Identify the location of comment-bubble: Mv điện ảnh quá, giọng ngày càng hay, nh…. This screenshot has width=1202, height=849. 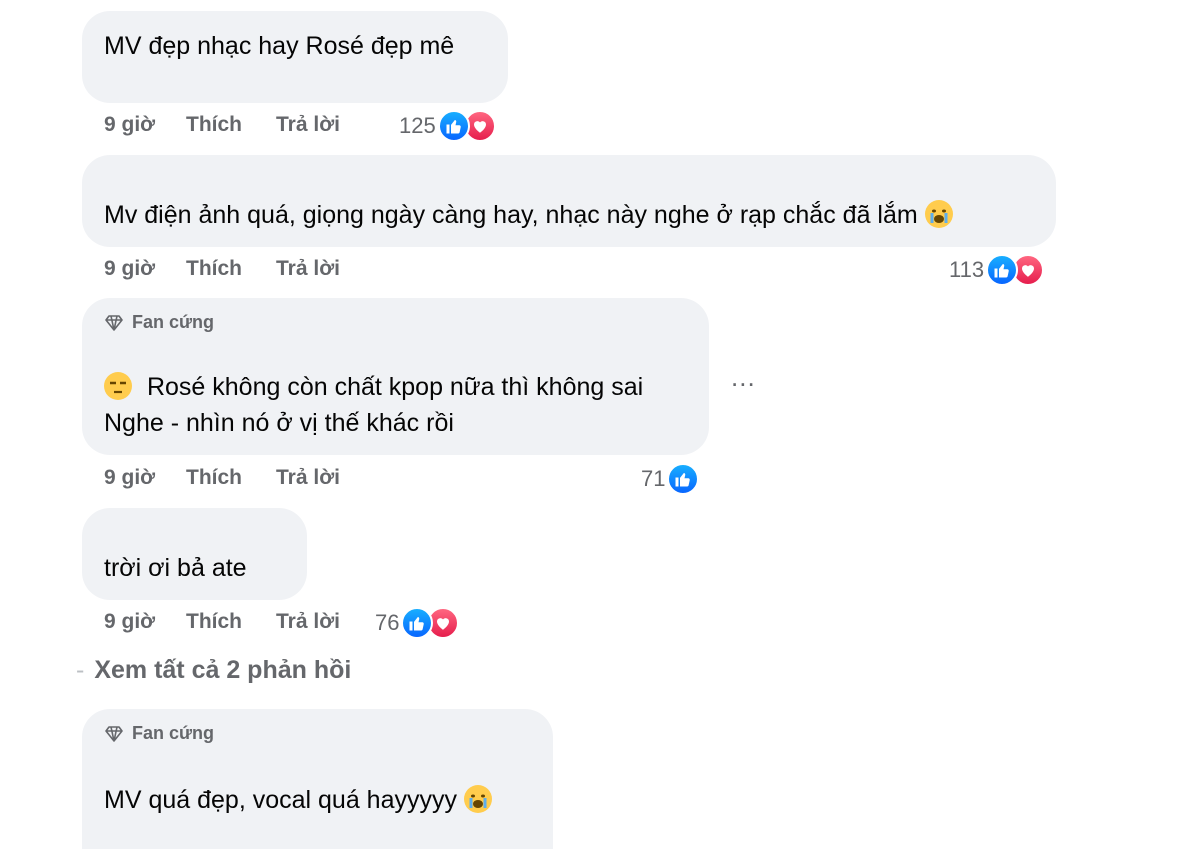
(569, 201).